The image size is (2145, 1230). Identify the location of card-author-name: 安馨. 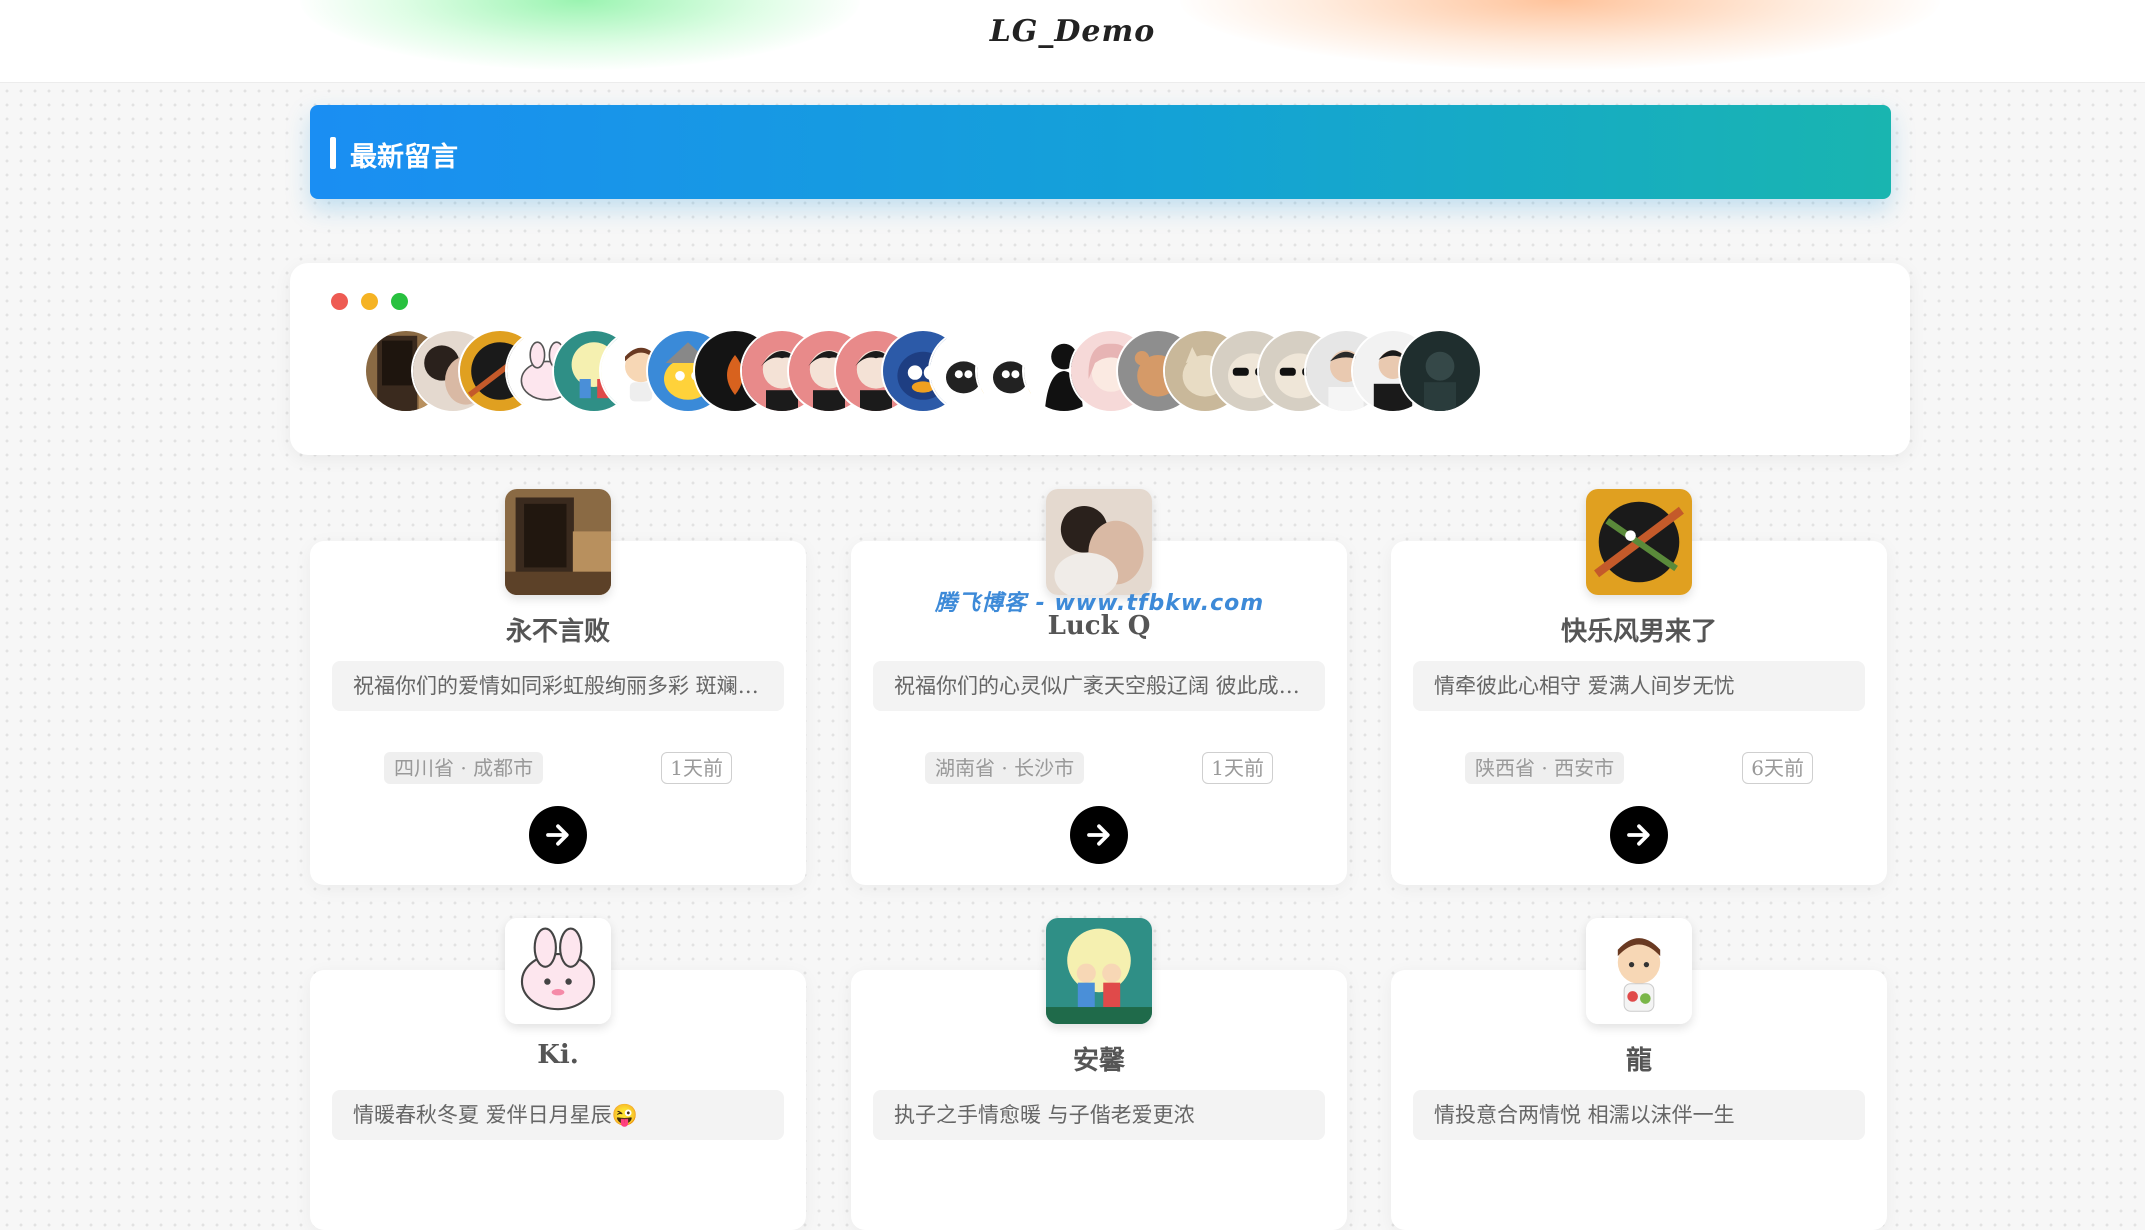
(1098, 1061).